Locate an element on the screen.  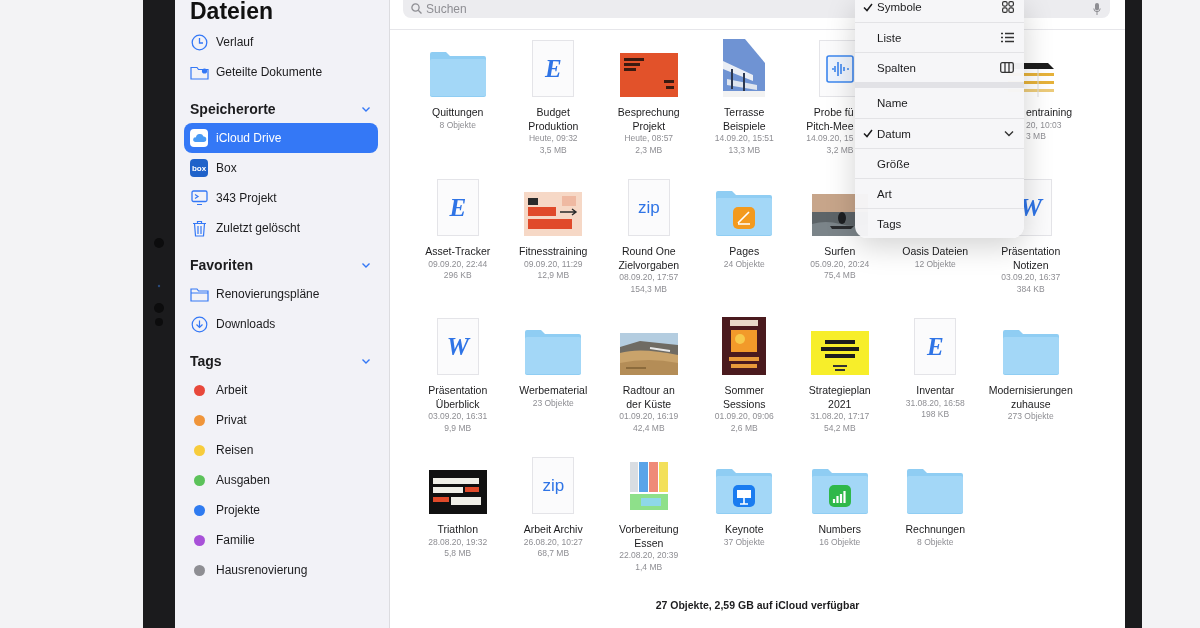
file-name: Radtour an der Küste is located at coordinates (648, 397).